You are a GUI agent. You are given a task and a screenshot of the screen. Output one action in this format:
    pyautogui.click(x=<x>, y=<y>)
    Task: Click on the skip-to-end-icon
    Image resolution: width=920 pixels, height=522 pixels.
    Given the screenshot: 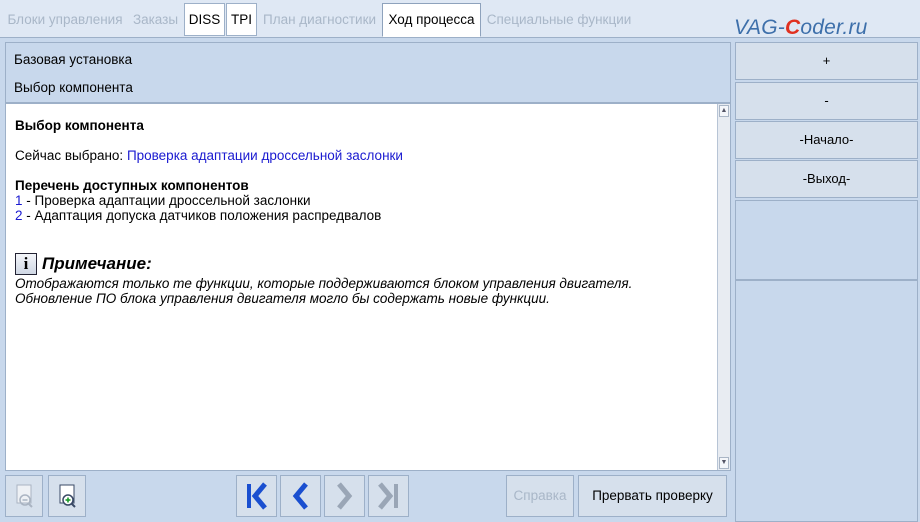 What is the action you would take?
    pyautogui.click(x=388, y=496)
    